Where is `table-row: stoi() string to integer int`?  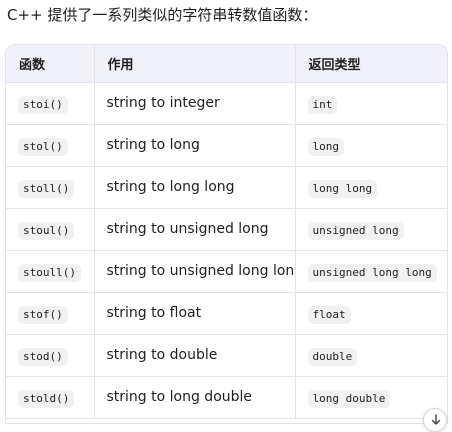 table-row: stoi() string to integer int is located at coordinates (226, 103).